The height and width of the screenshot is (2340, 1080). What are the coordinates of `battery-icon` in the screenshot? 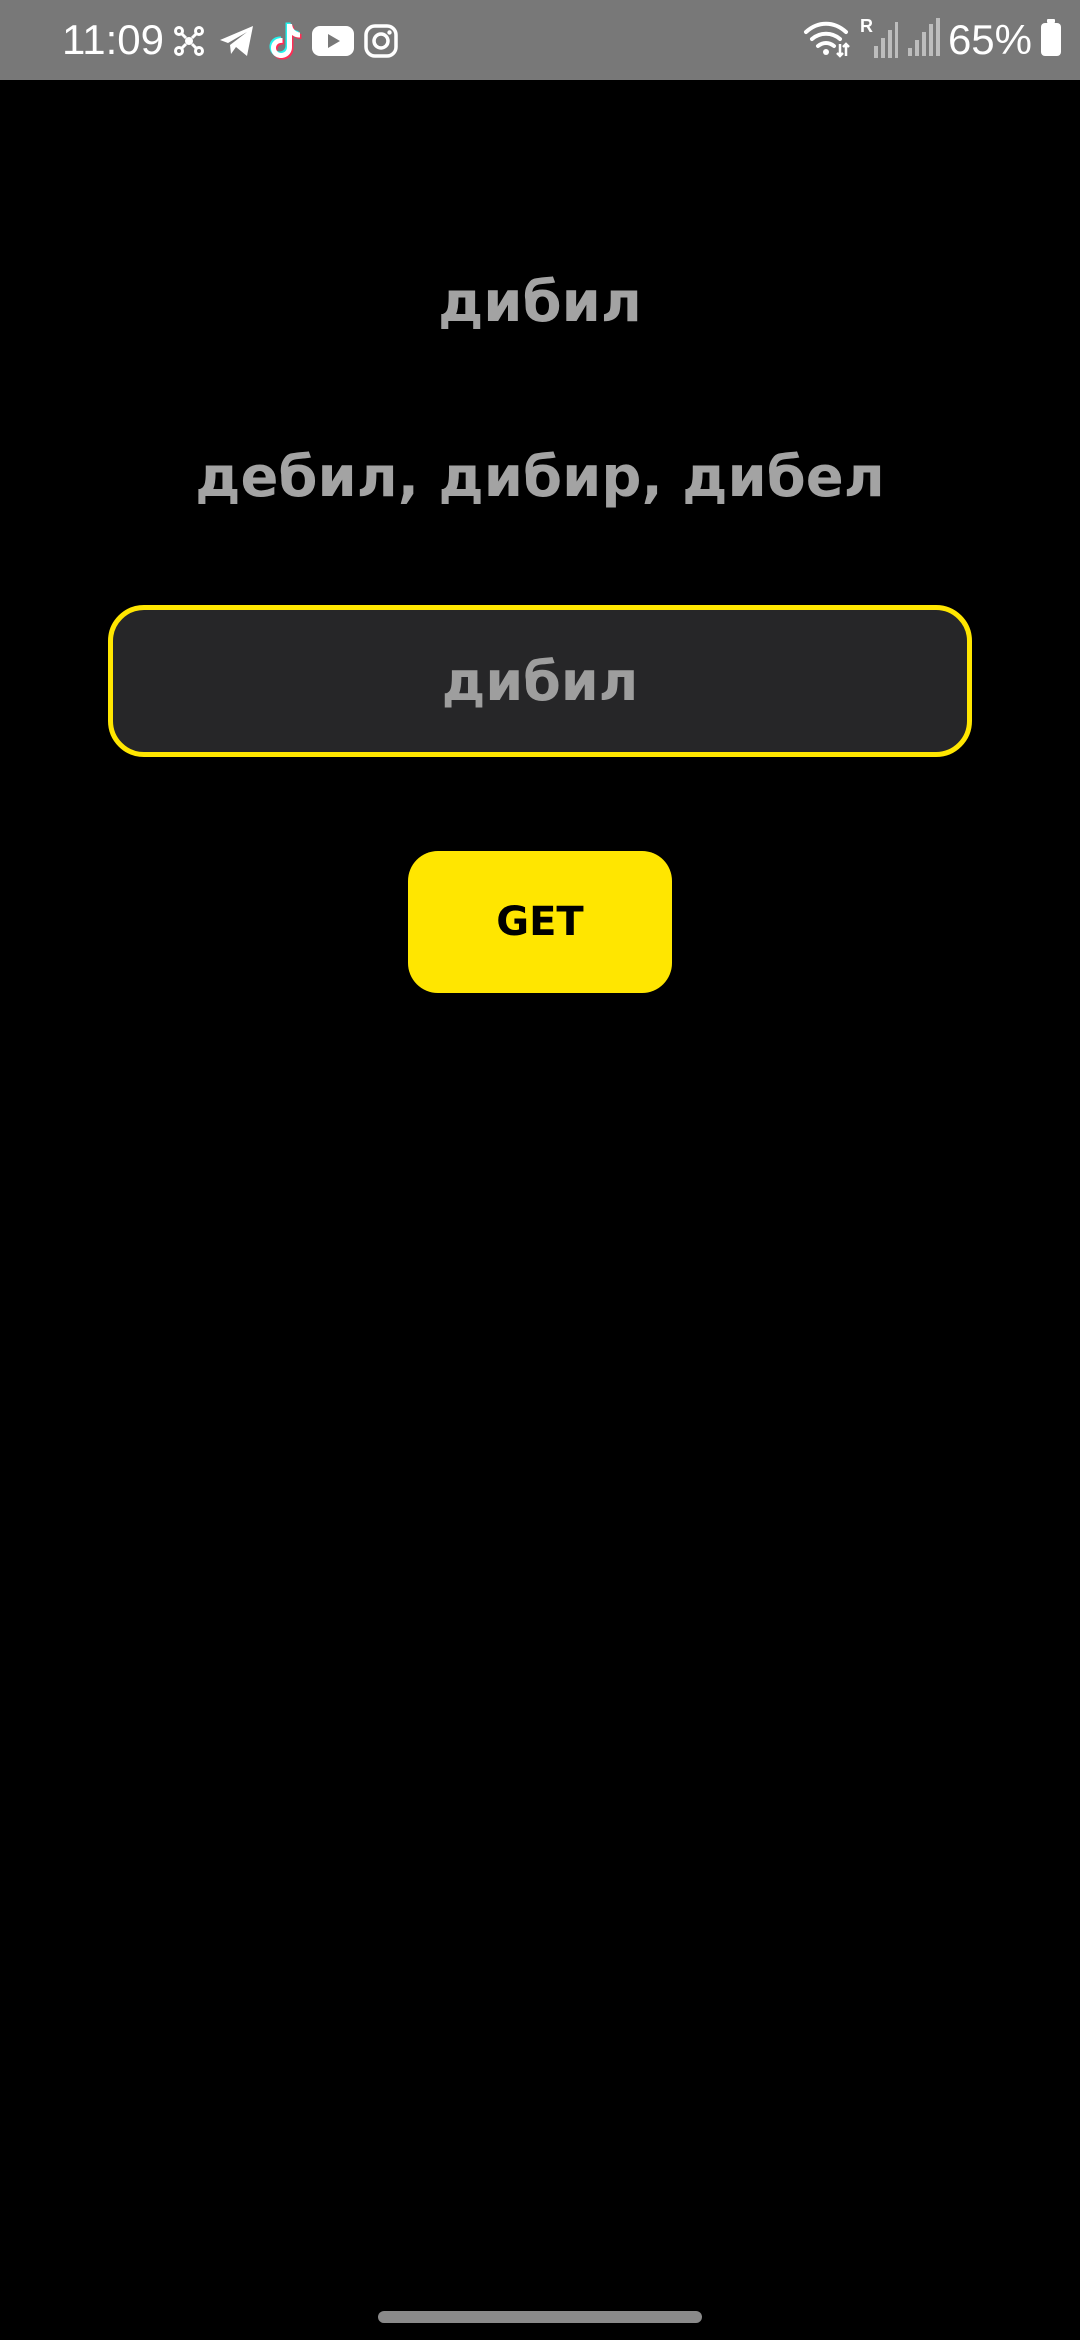 It's located at (1051, 40).